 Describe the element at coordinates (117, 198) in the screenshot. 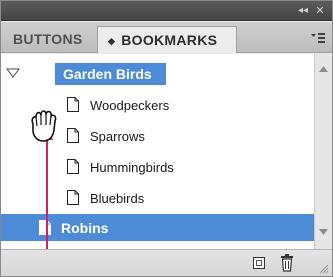

I see `bookmark-label: Bluebirds` at that location.